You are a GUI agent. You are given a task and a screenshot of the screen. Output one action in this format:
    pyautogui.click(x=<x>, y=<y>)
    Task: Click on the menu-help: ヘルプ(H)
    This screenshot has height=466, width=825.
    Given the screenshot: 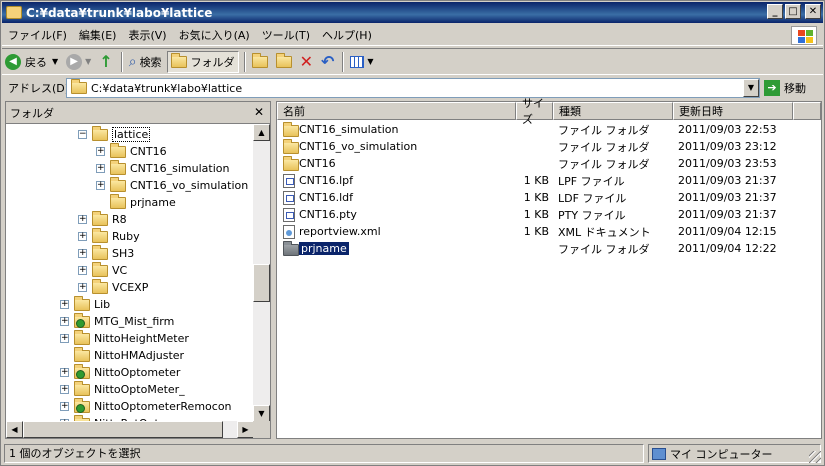 What is the action you would take?
    pyautogui.click(x=347, y=35)
    